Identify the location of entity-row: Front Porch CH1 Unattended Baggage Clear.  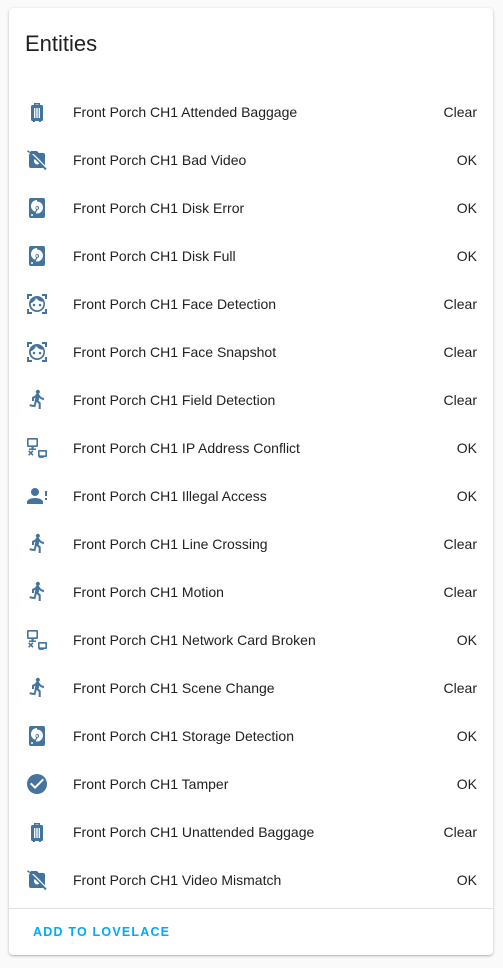
(251, 832).